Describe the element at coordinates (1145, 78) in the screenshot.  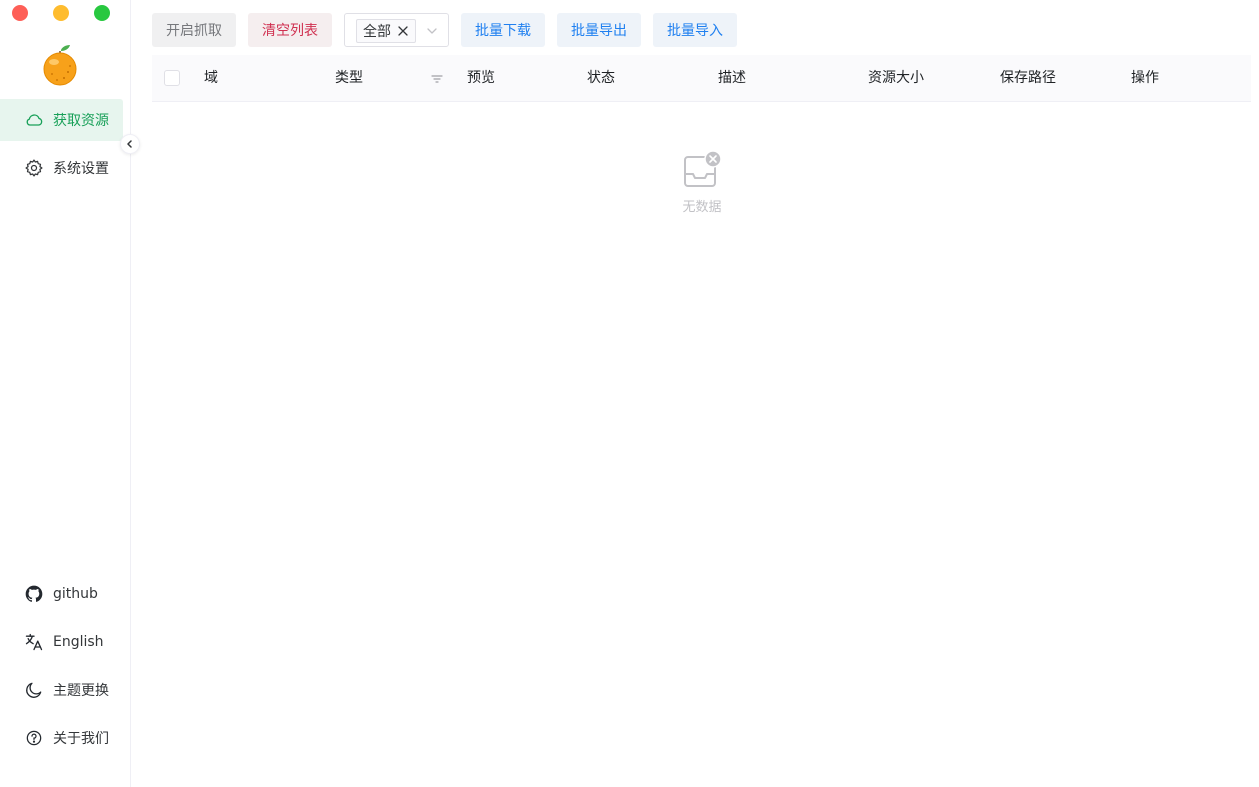
I see `column-header-actions: 操作` at that location.